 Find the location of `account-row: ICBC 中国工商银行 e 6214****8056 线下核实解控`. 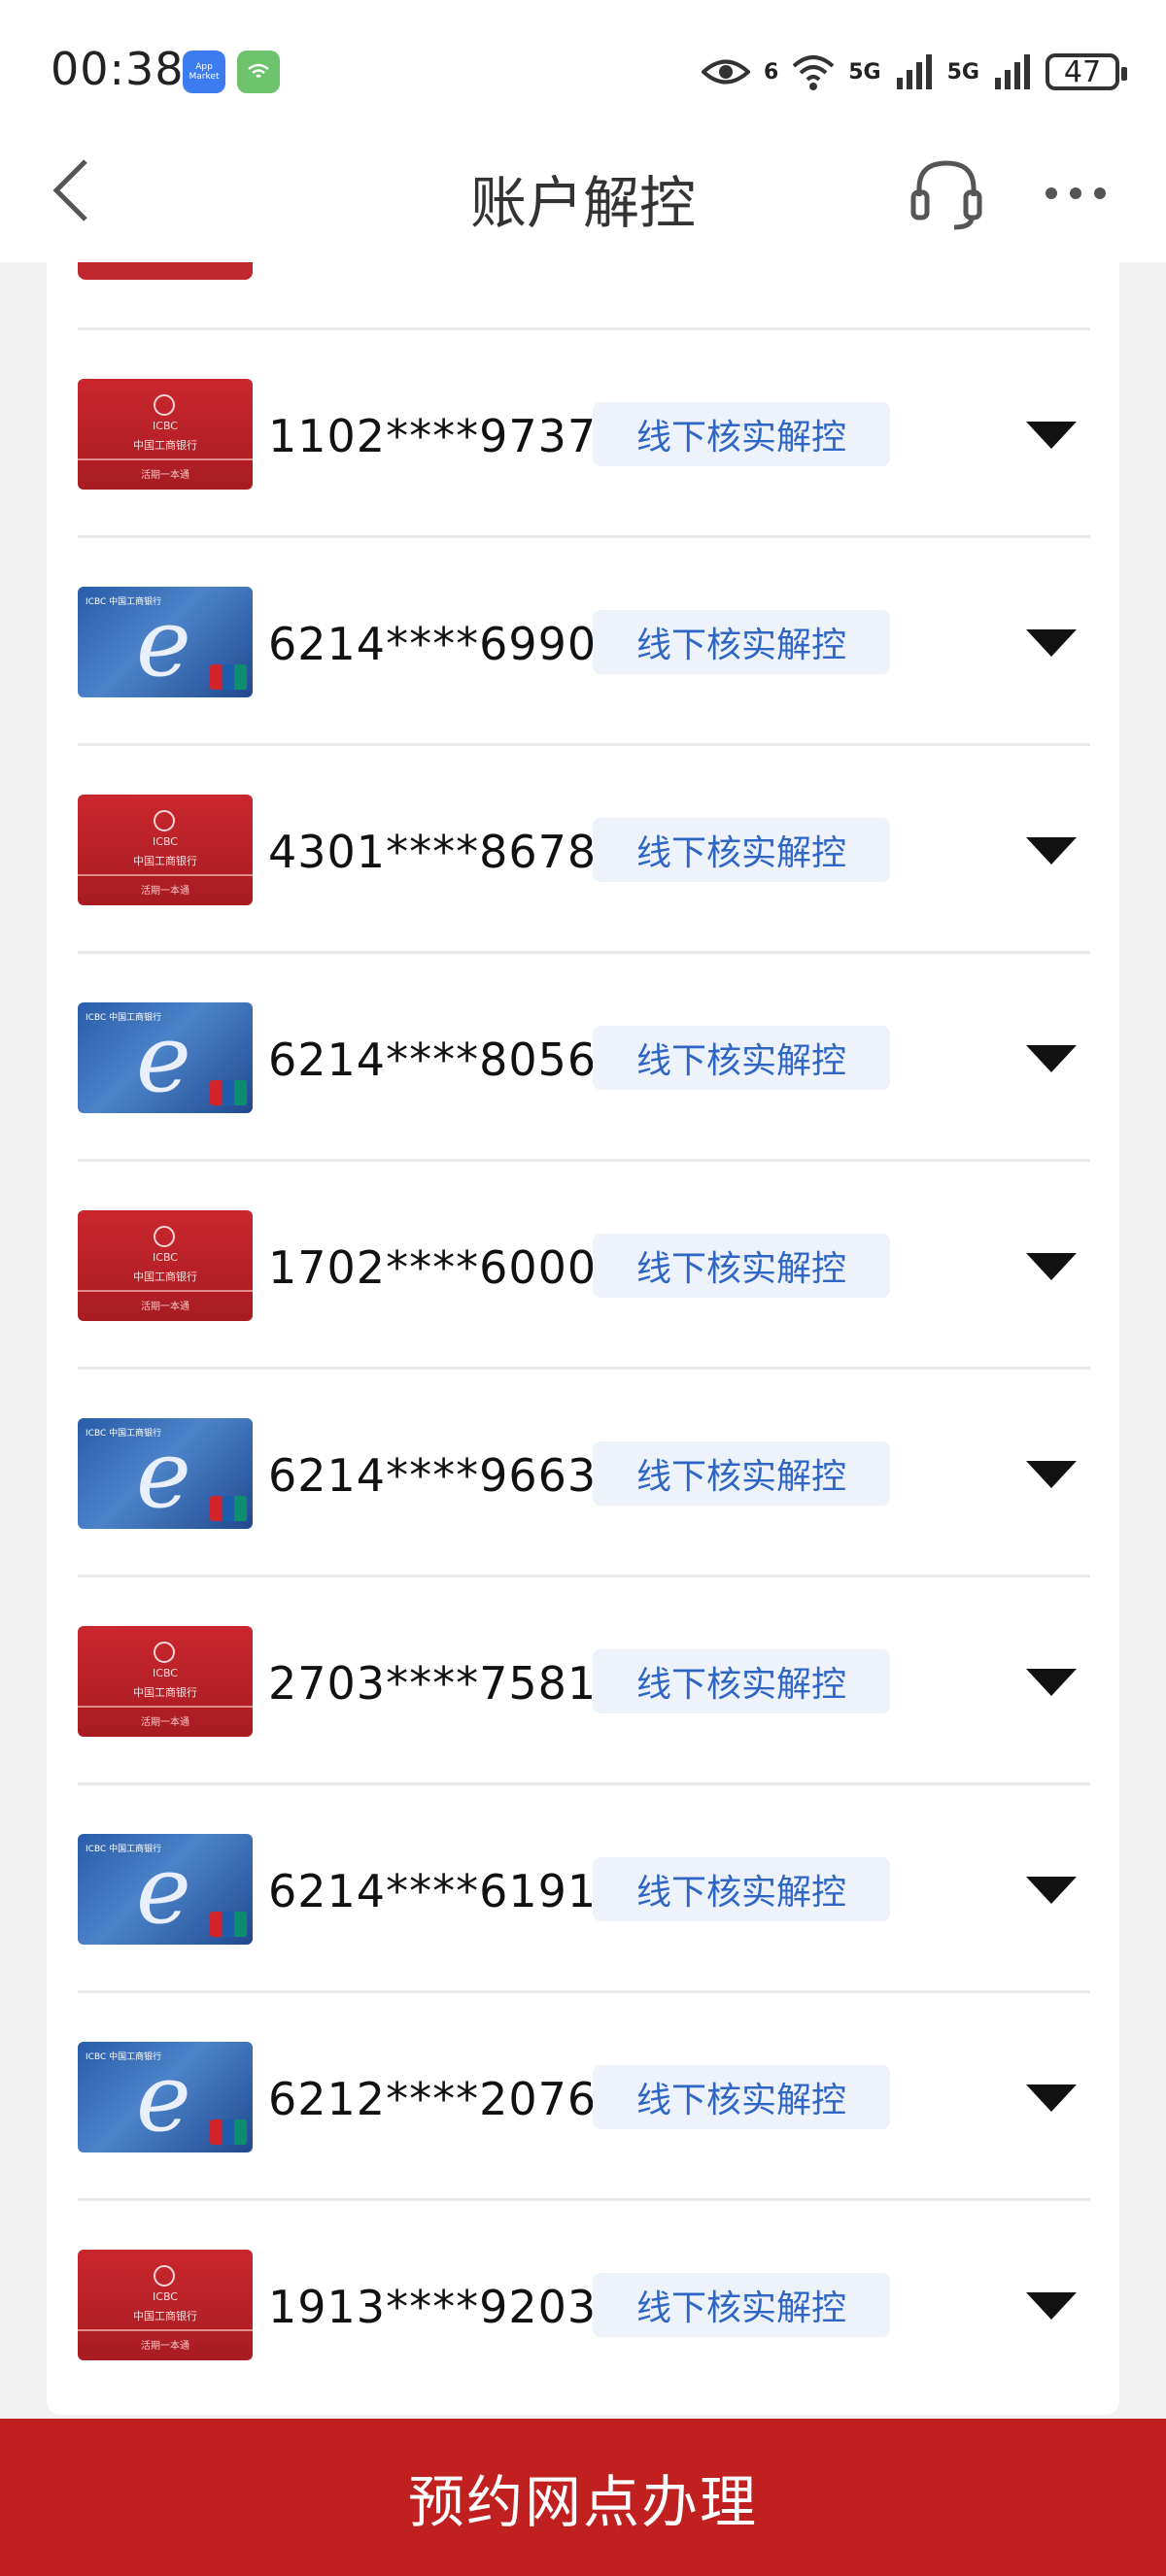

account-row: ICBC 中国工商银行 e 6214****8056 线下核实解控 is located at coordinates (584, 1058).